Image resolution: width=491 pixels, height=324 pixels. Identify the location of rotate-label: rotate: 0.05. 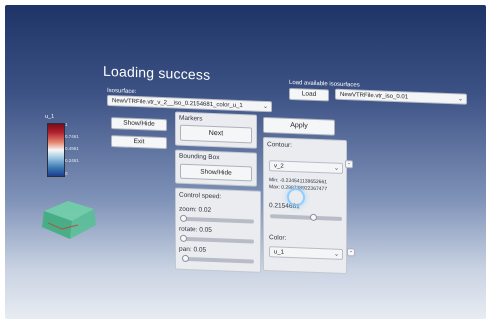
(195, 229).